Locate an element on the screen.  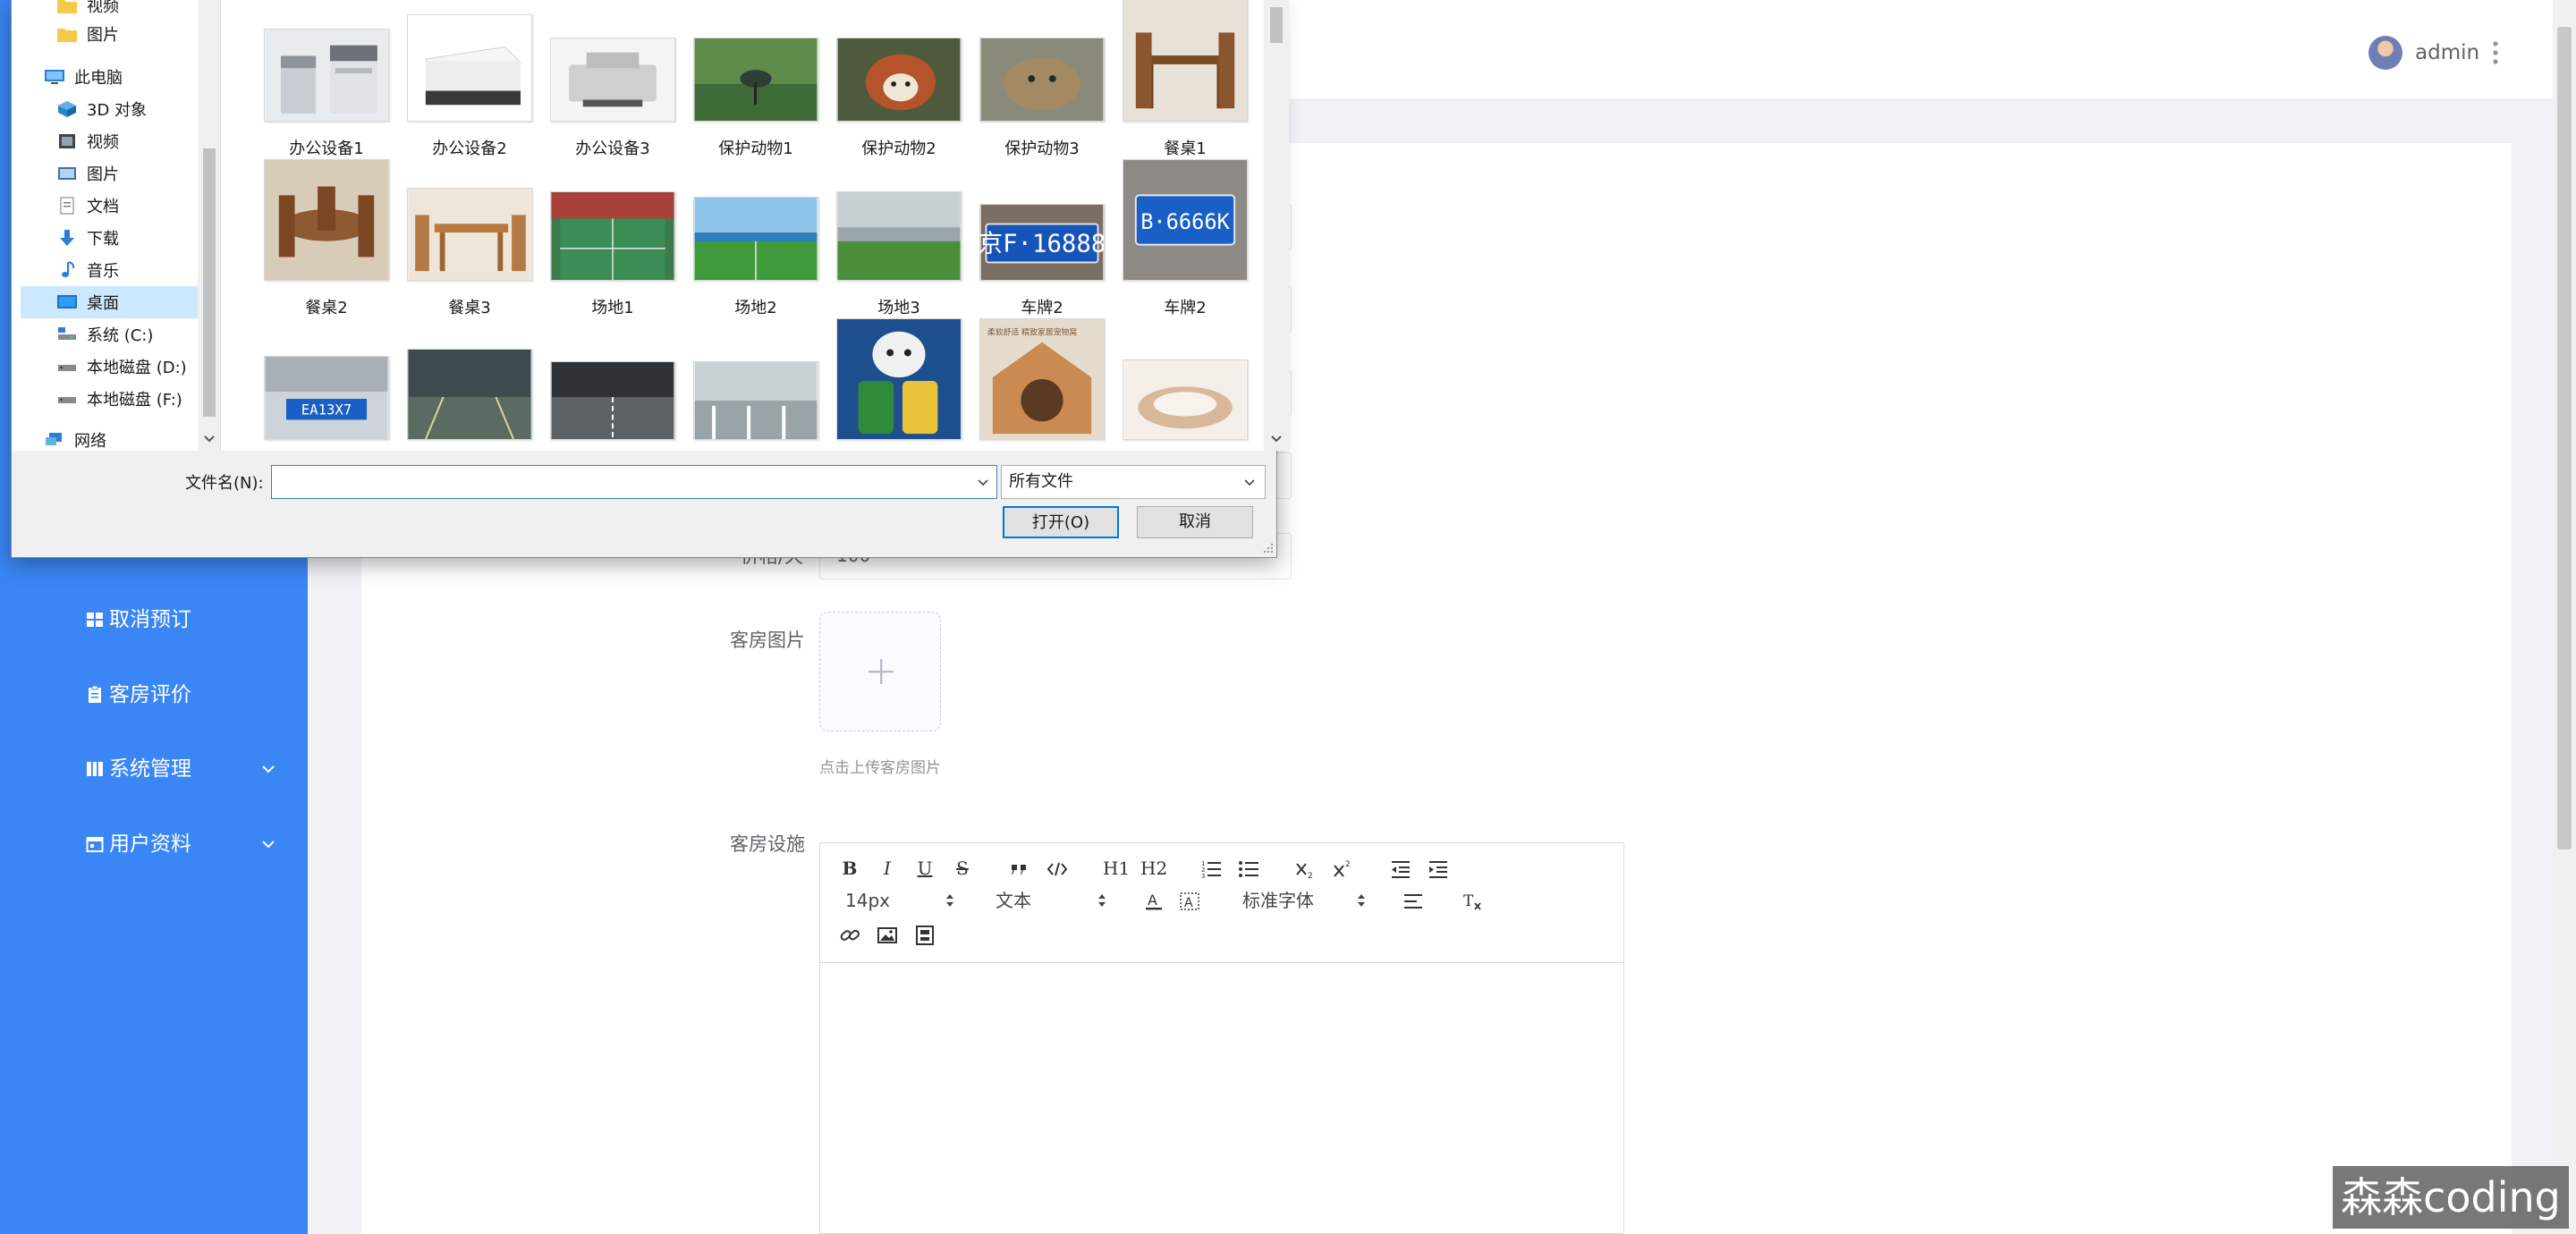
background-color-icon: A is located at coordinates (1189, 901).